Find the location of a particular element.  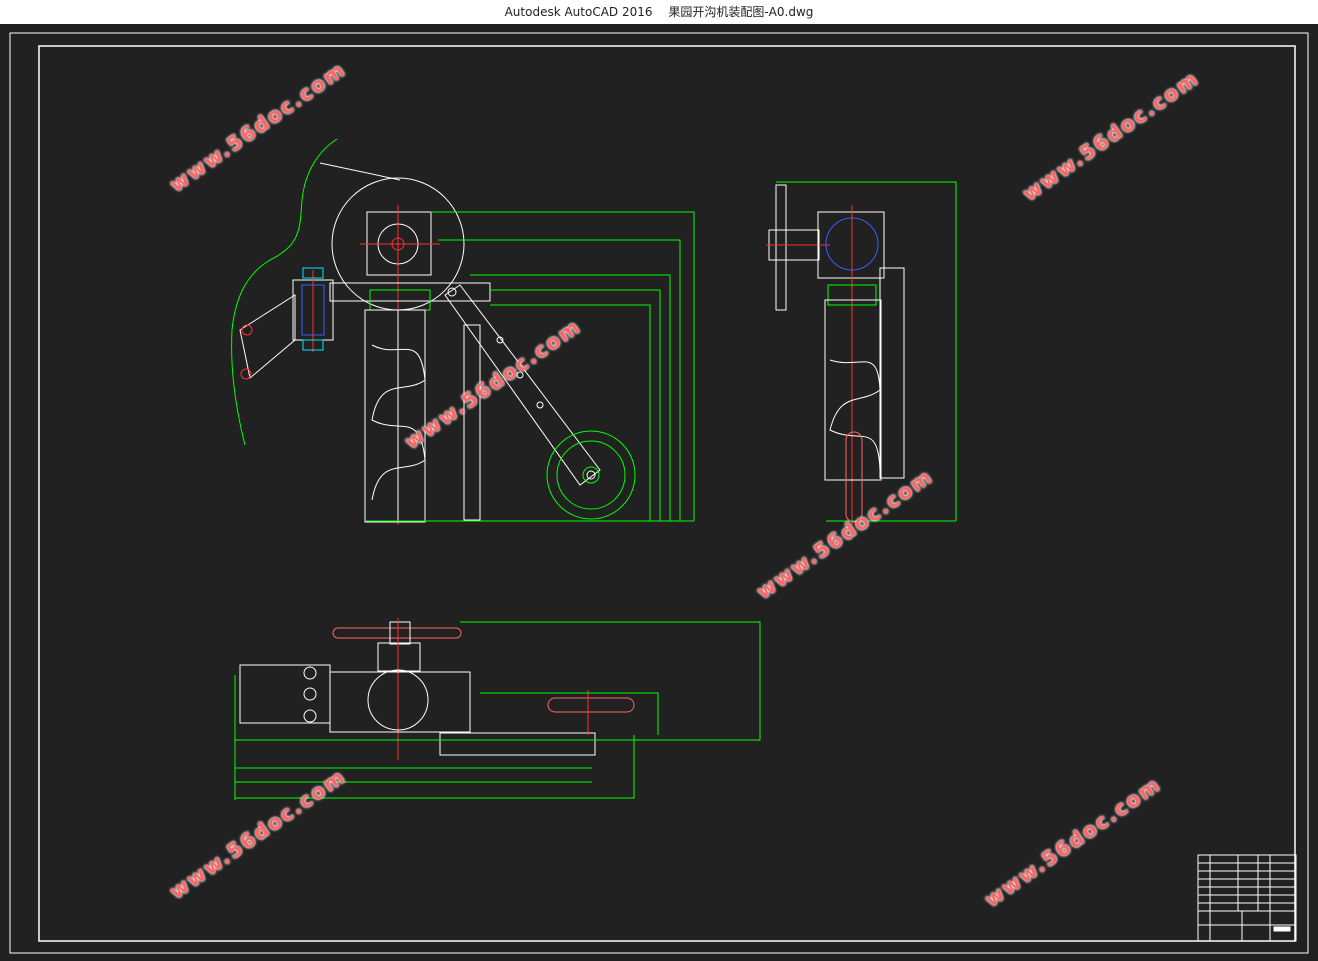

app-title: Autodesk AutoCAD 2016 is located at coordinates (578, 12).